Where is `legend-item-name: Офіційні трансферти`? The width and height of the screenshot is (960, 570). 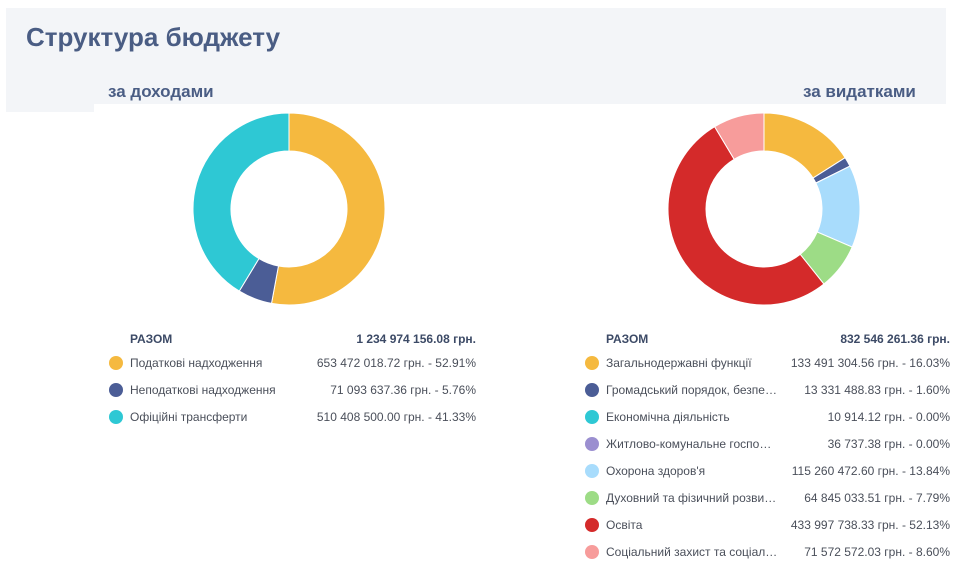 legend-item-name: Офіційні трансферти is located at coordinates (189, 417).